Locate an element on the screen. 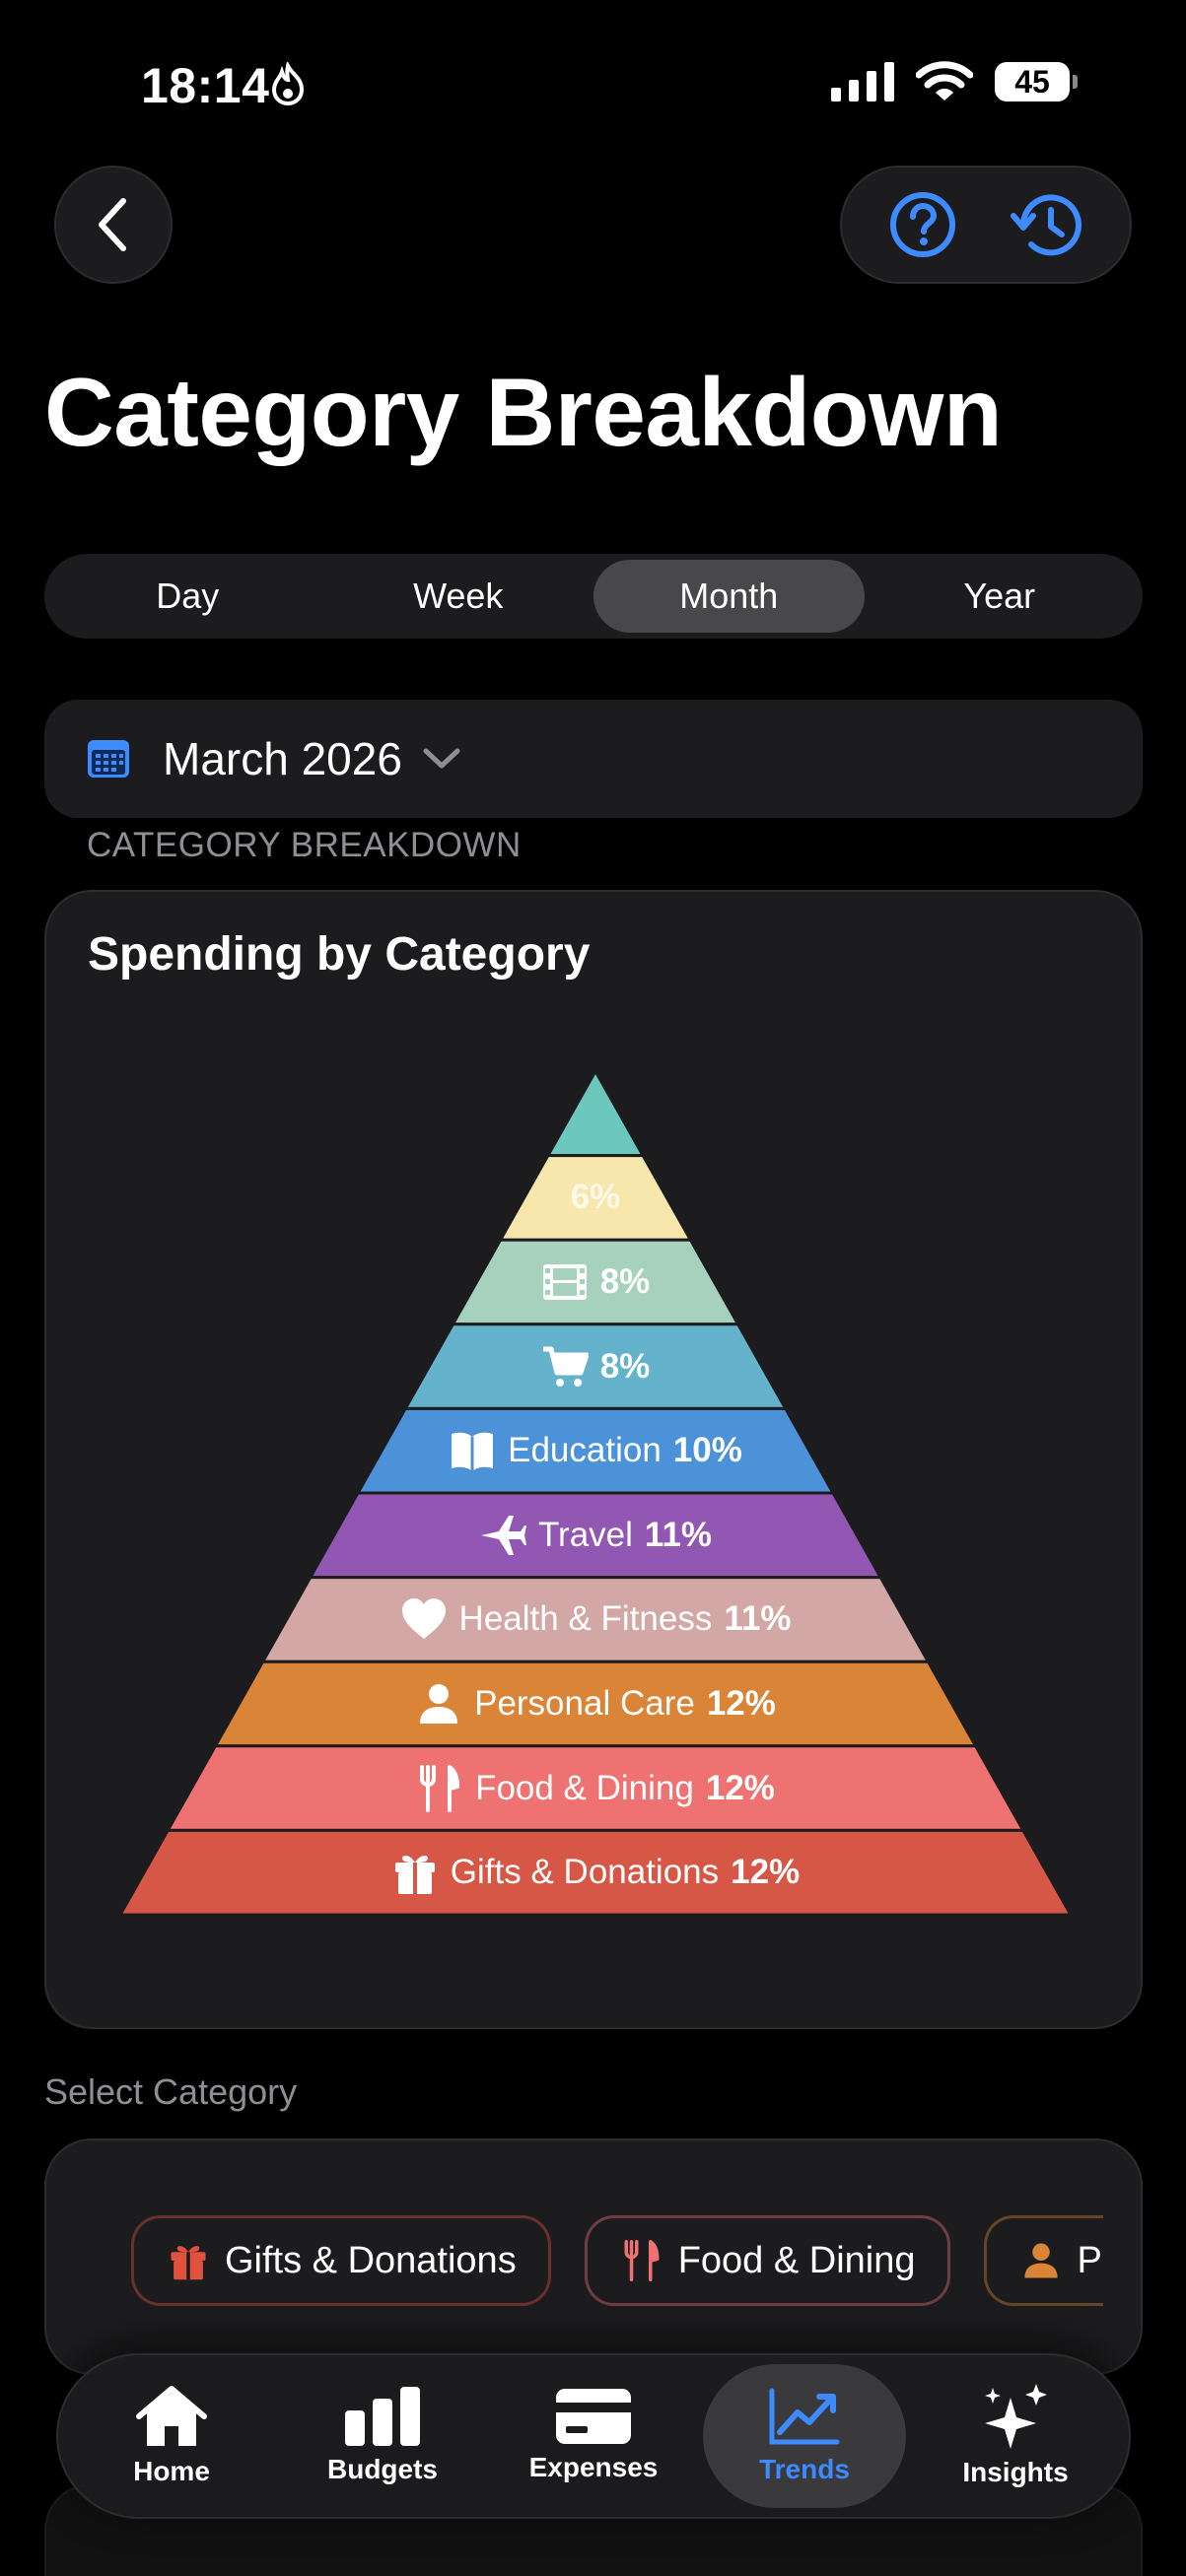  tab-trends: Trends is located at coordinates (804, 2436).